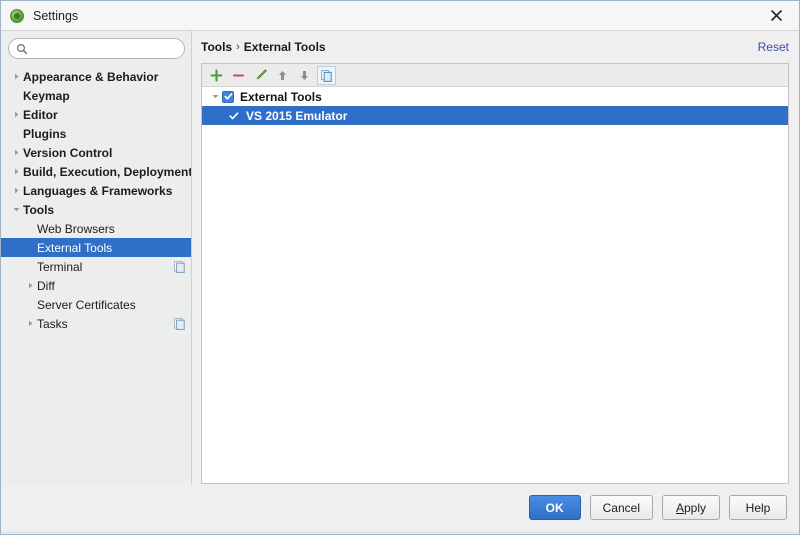  Describe the element at coordinates (22, 48) in the screenshot. I see `search-icon` at that location.